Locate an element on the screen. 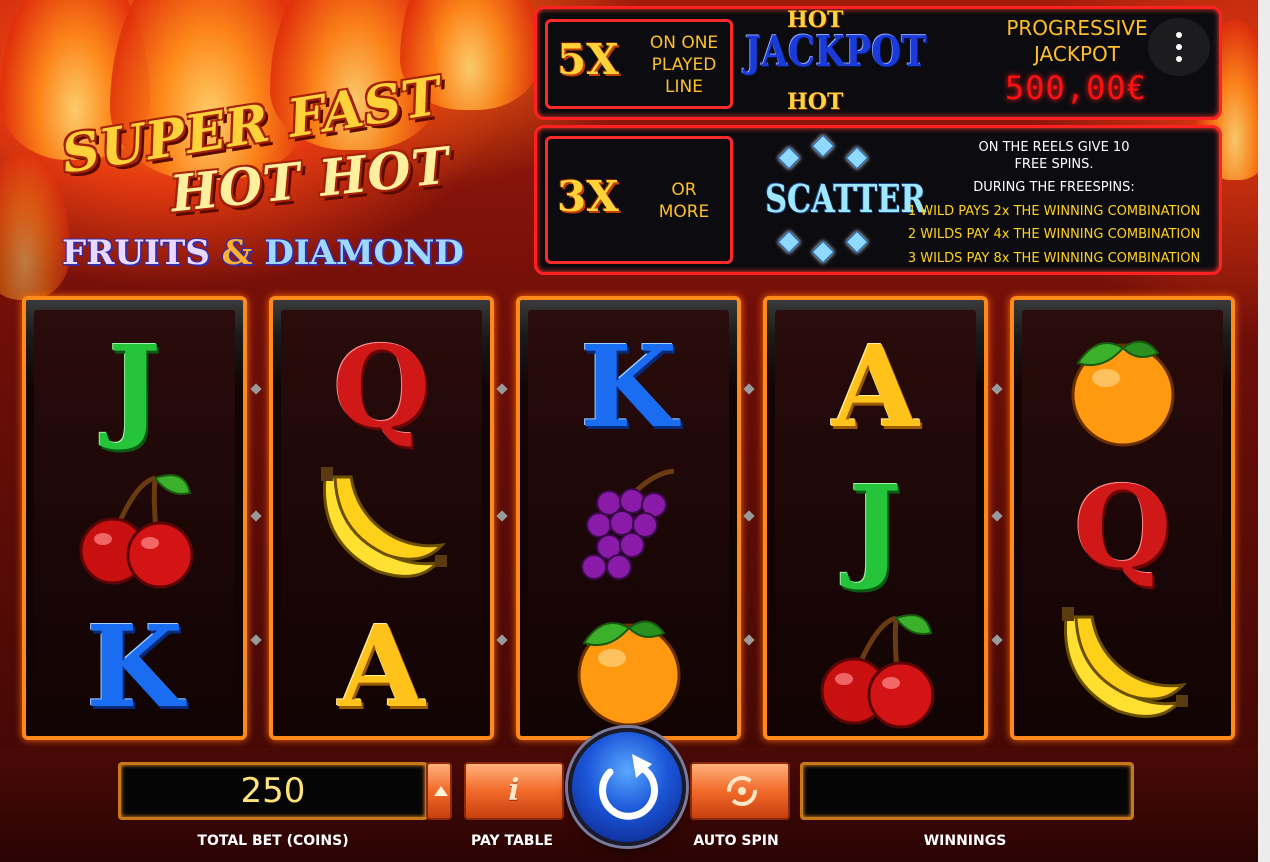 The height and width of the screenshot is (862, 1270). auto-spin-label: AUTO SPIN is located at coordinates (736, 841).